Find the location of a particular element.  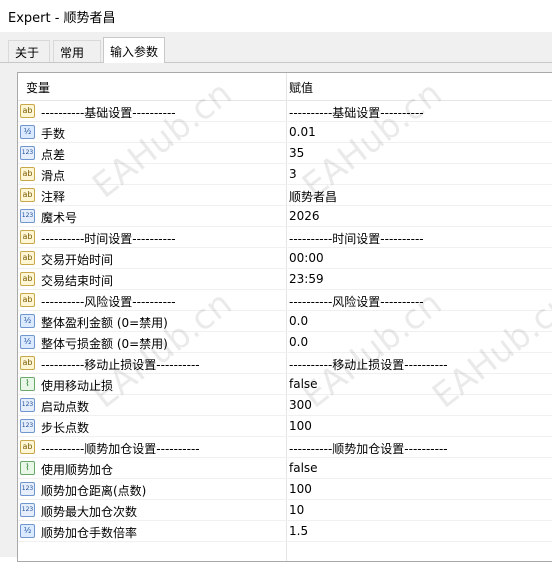

variable-name: 使用顺势加仓 is located at coordinates (77, 470).